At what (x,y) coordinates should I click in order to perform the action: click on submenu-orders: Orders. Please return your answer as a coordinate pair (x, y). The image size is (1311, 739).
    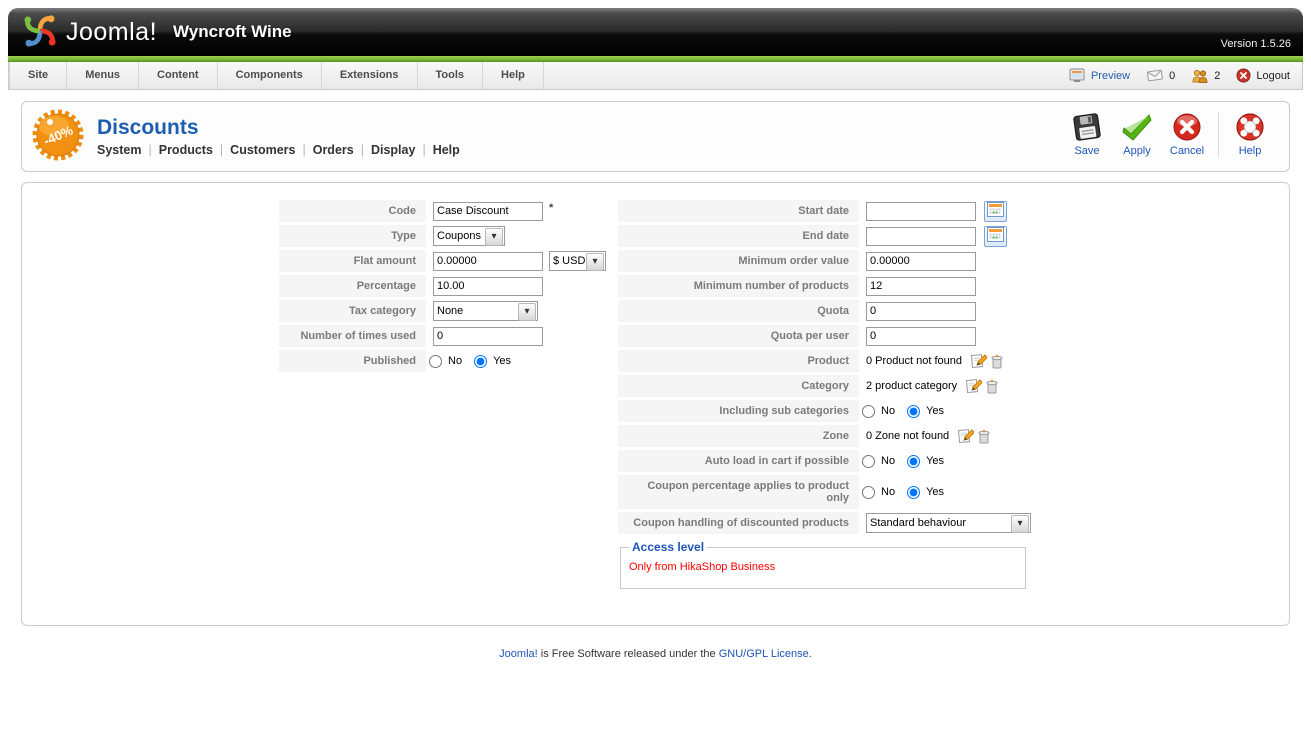
    Looking at the image, I should click on (333, 150).